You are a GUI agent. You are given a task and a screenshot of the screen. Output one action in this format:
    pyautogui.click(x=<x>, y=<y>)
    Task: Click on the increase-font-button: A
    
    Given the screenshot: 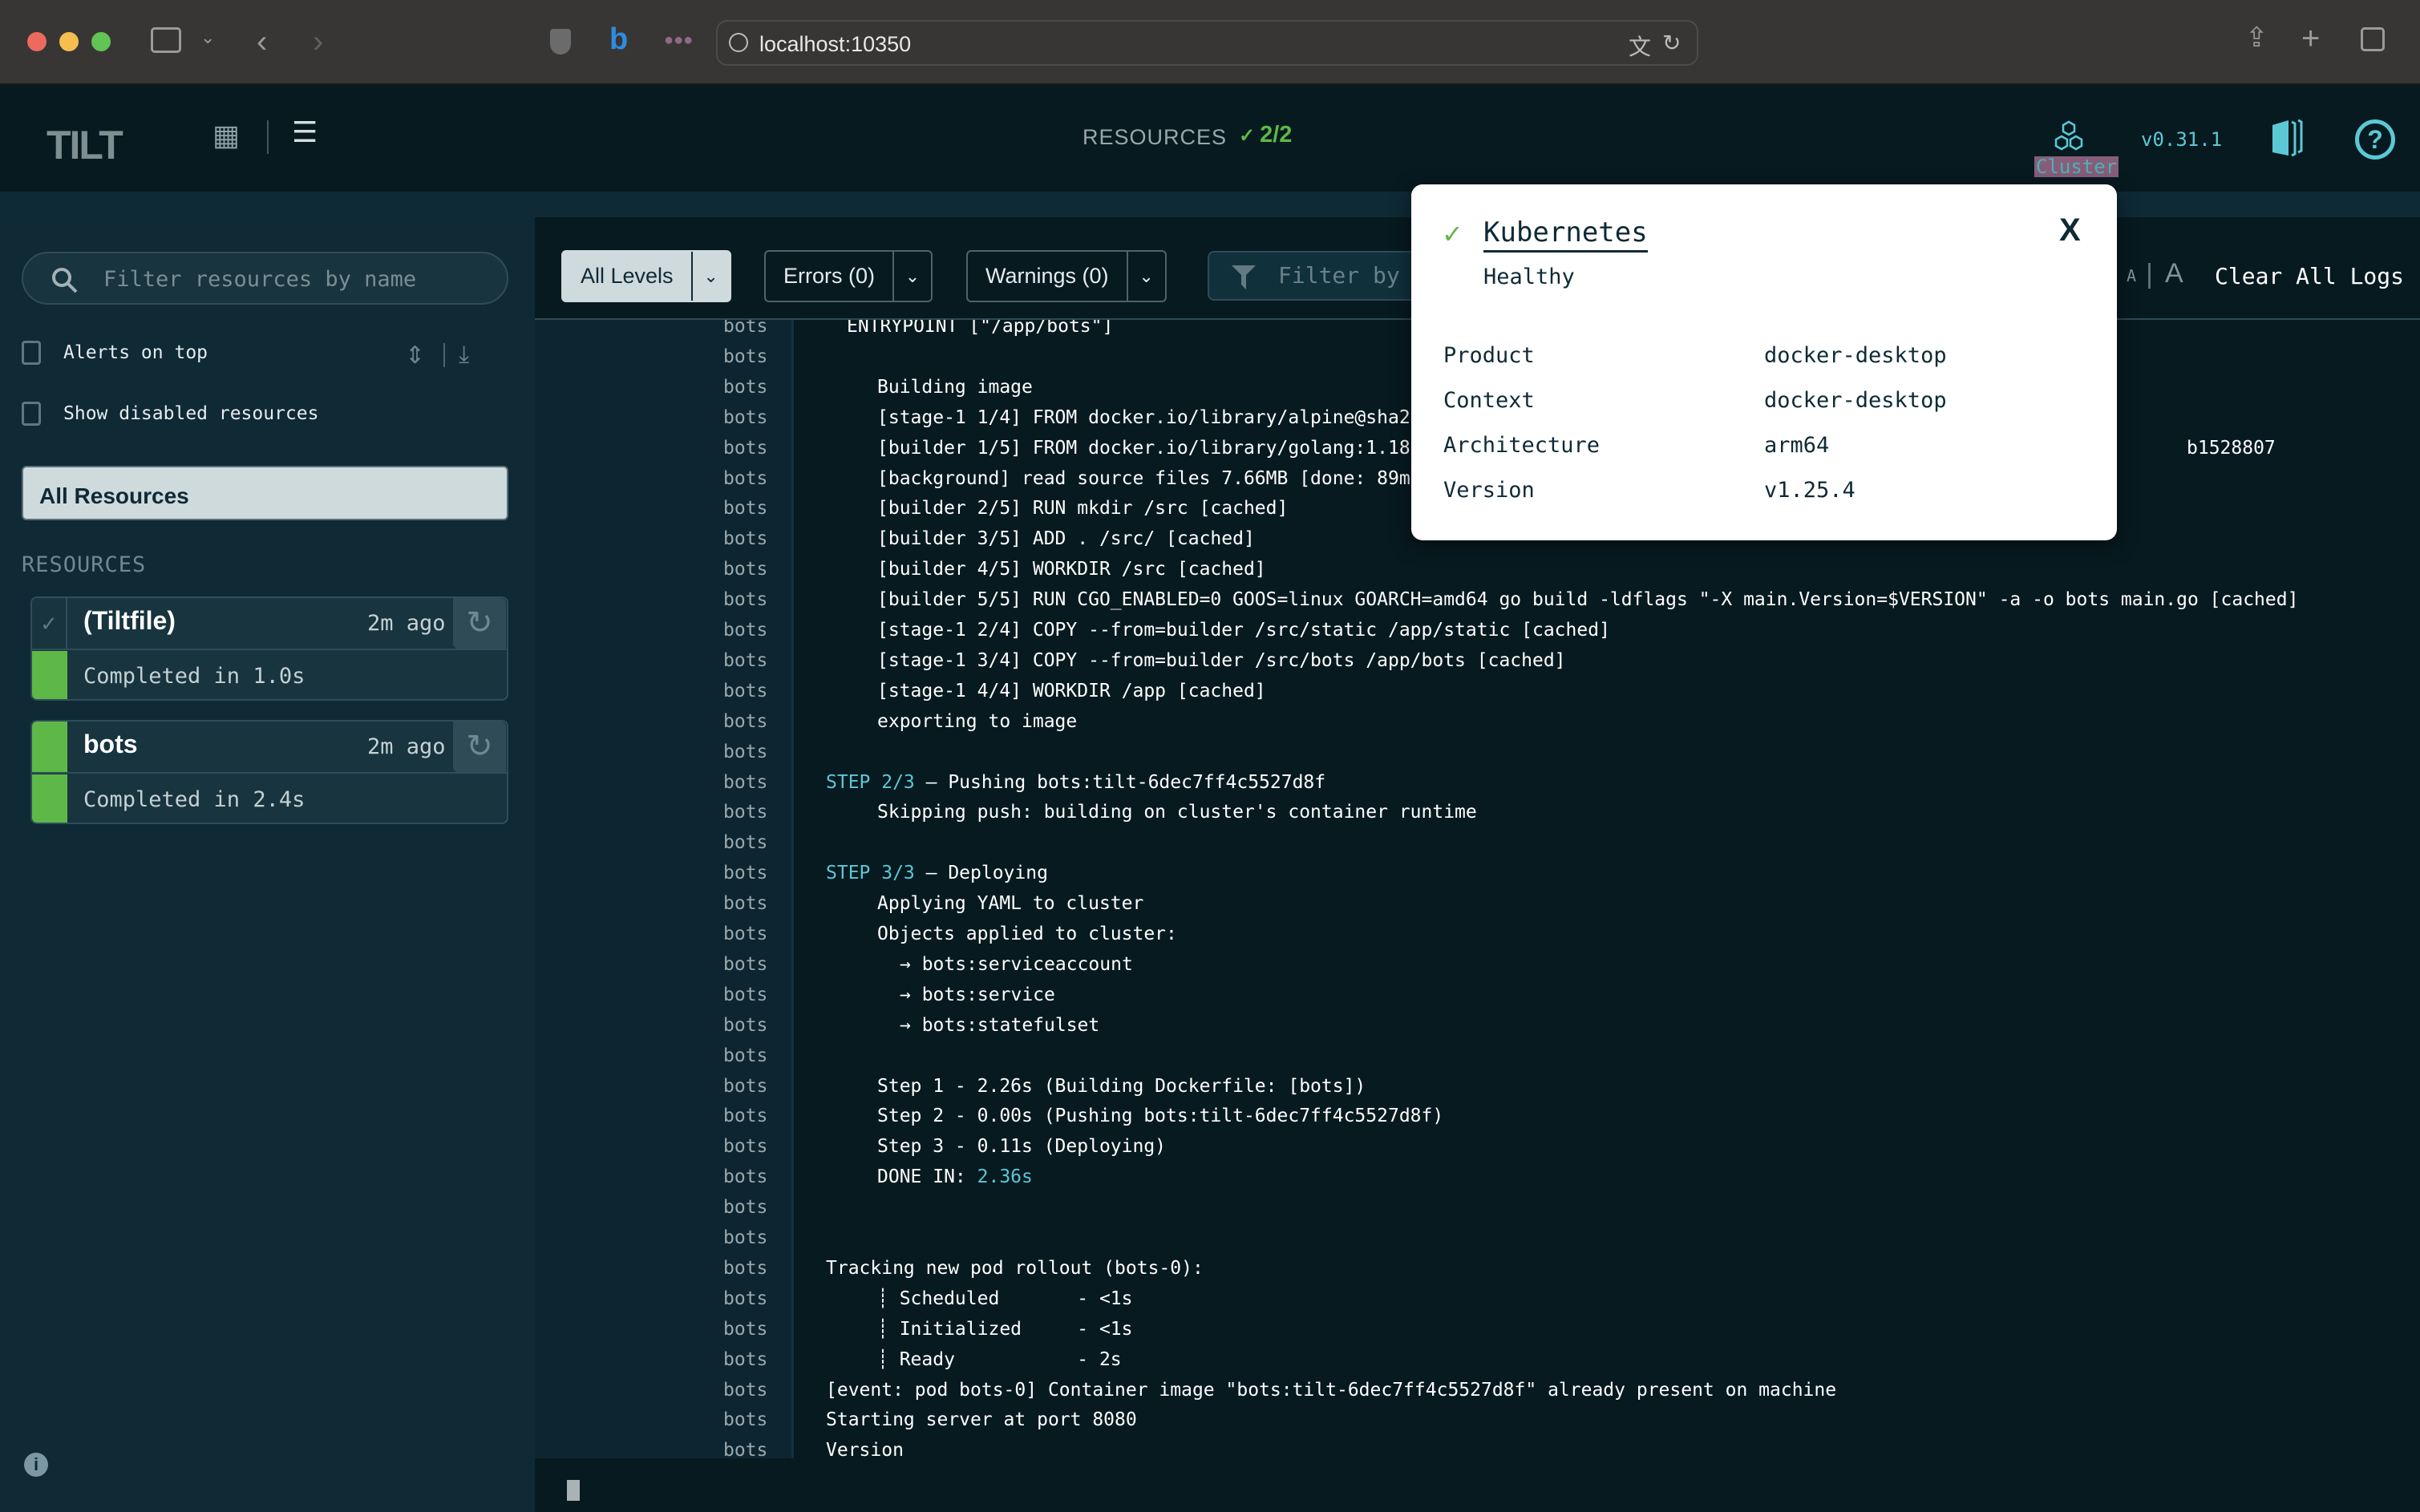 What is the action you would take?
    pyautogui.click(x=2174, y=273)
    